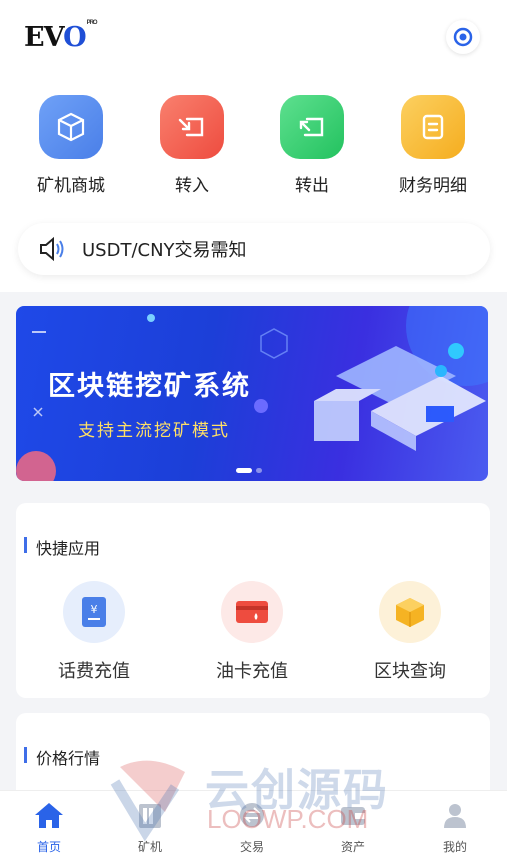 This screenshot has height=867, width=507. Describe the element at coordinates (154, 431) in the screenshot. I see `banner-subtitle: 支持主流挖矿模式` at that location.